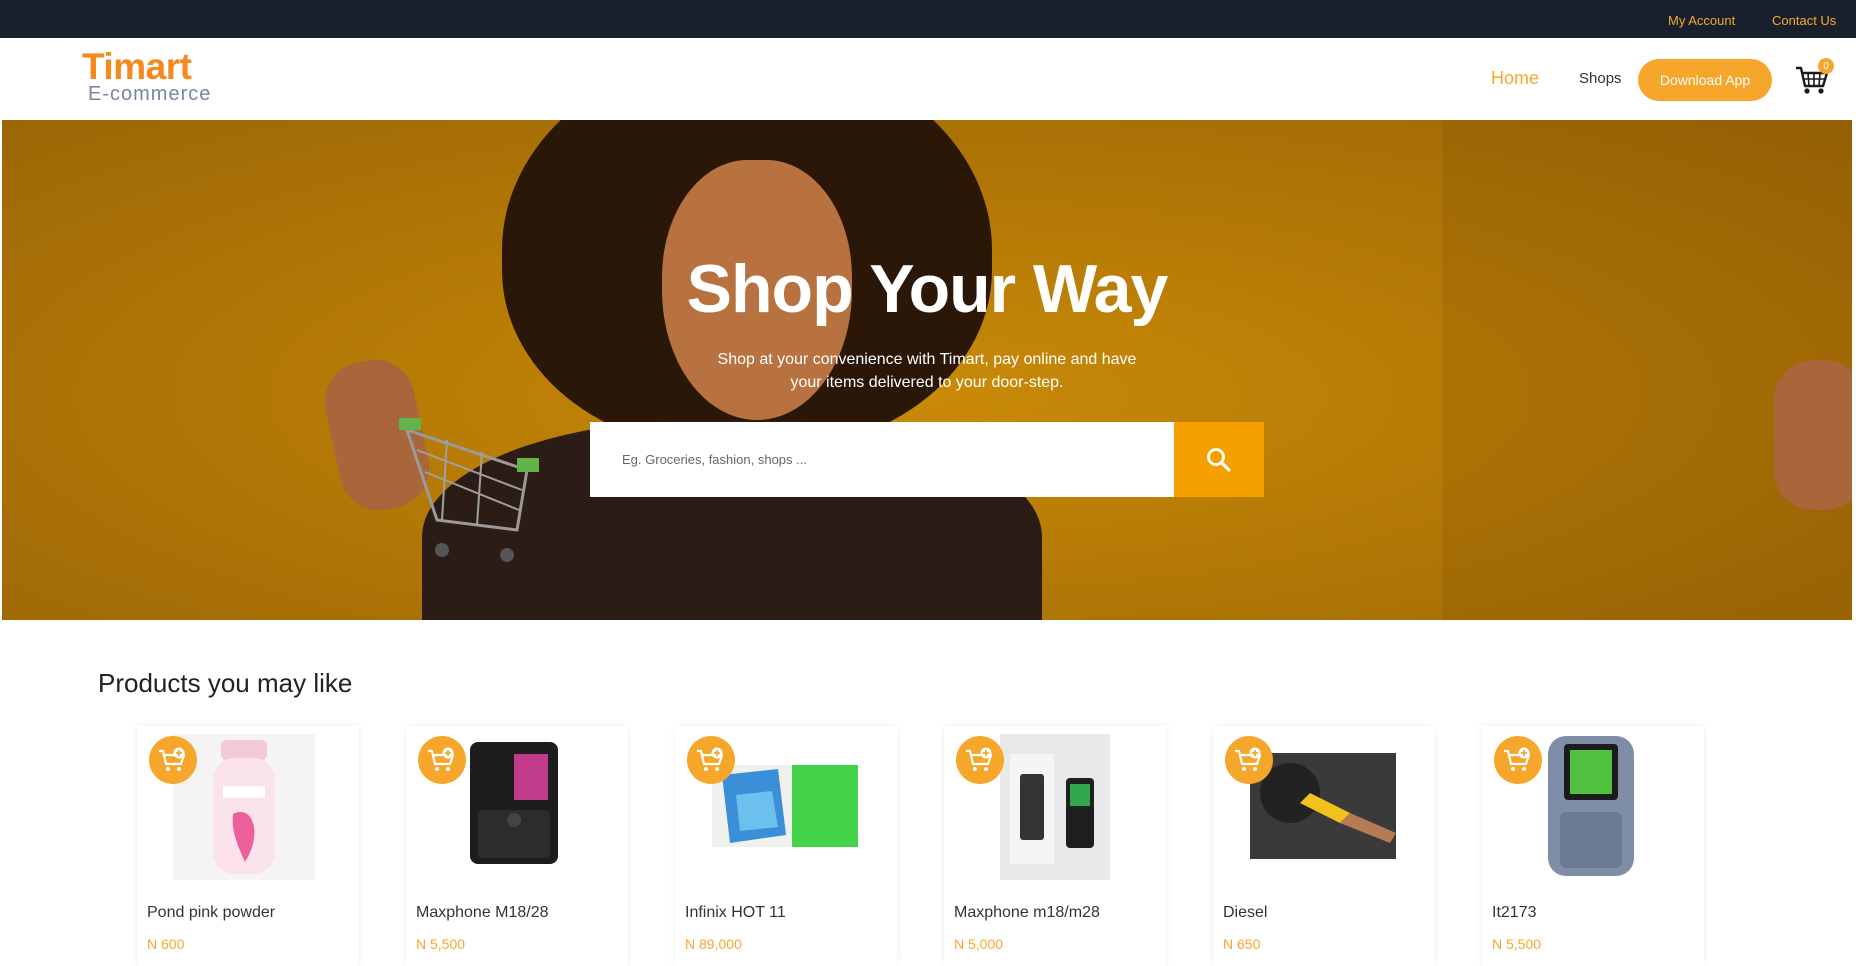 Image resolution: width=1856 pixels, height=966 pixels. I want to click on product-card: Maxphone M18/28 N 5,500, so click(517, 846).